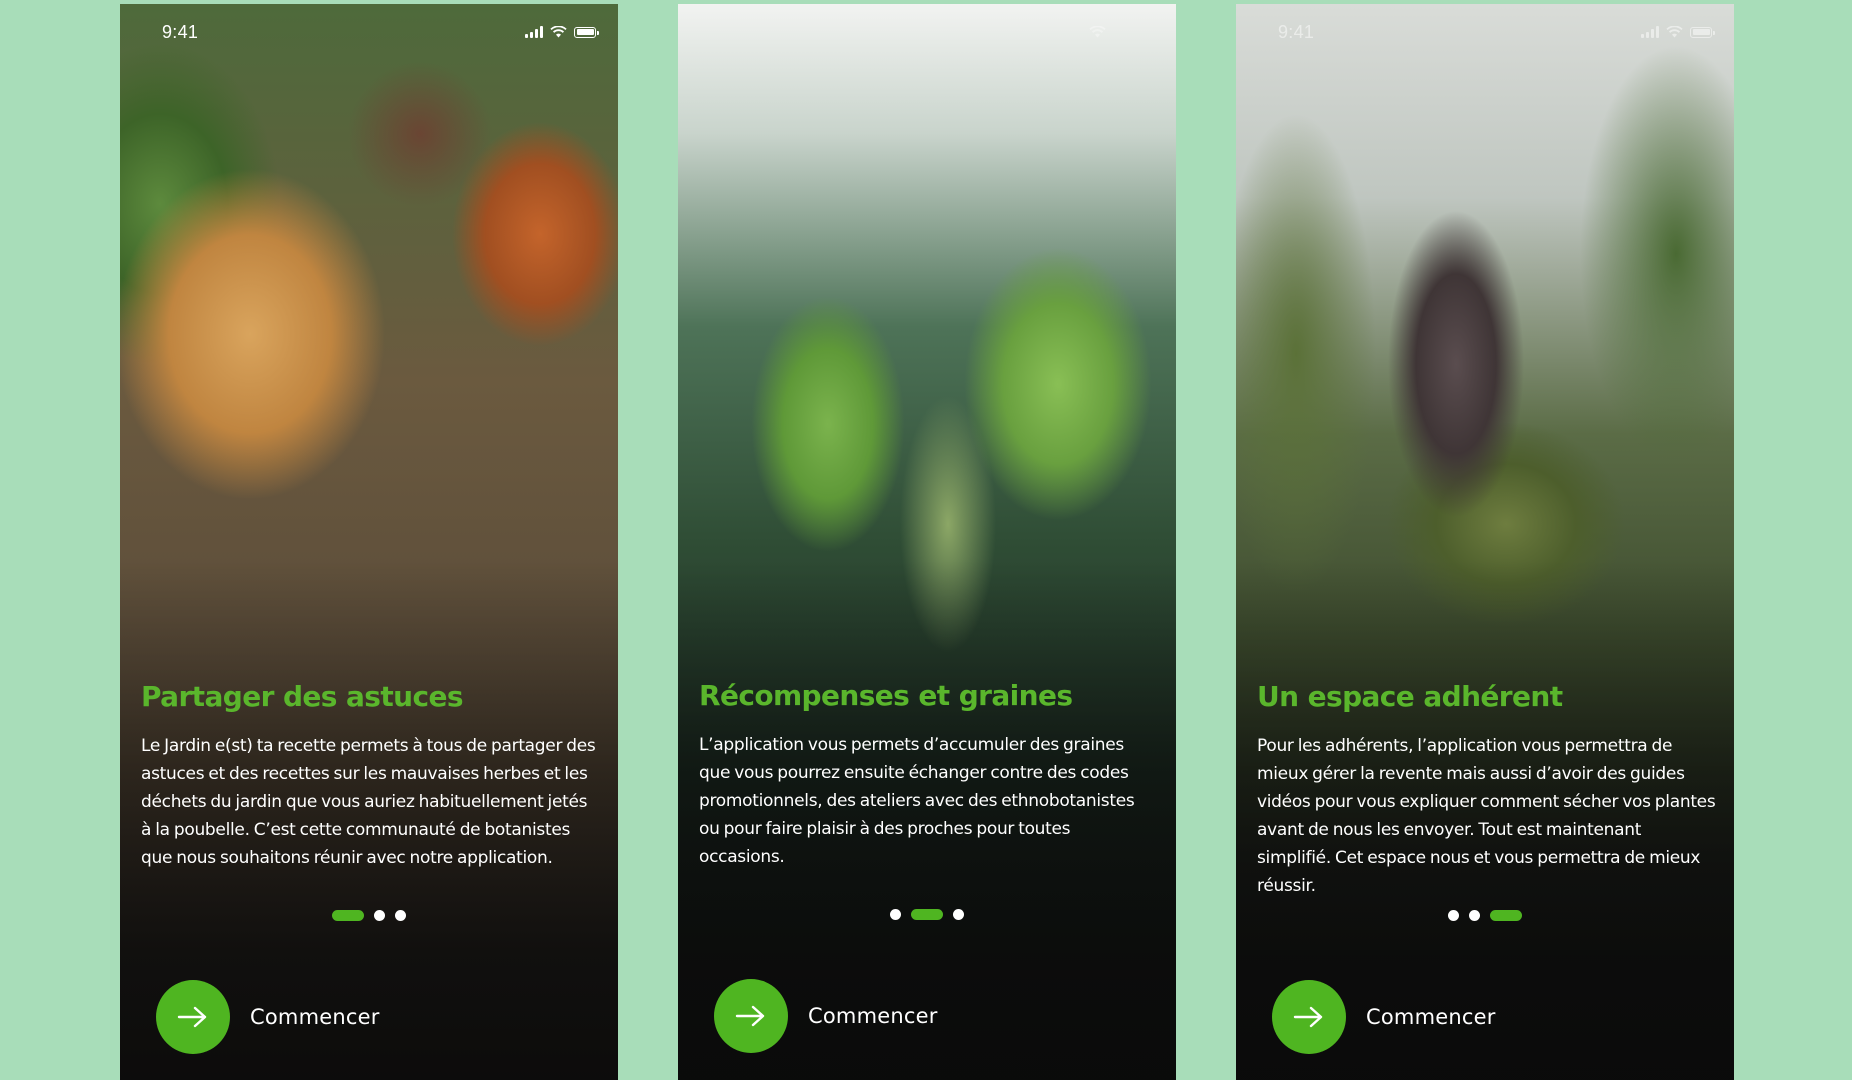 The width and height of the screenshot is (1852, 1080). I want to click on screen-title: Récompenses et graines, so click(886, 695).